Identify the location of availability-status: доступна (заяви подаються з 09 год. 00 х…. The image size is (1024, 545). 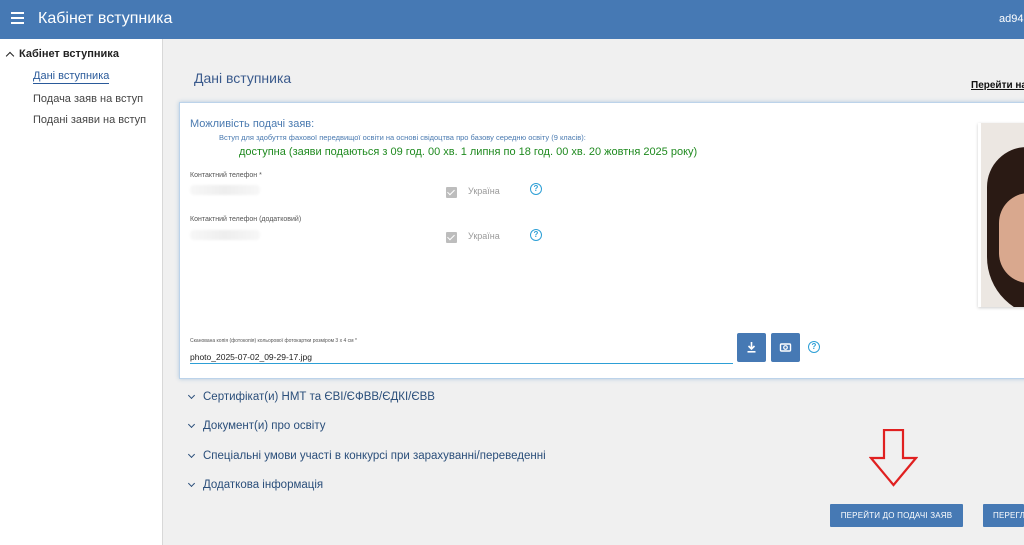
(468, 152).